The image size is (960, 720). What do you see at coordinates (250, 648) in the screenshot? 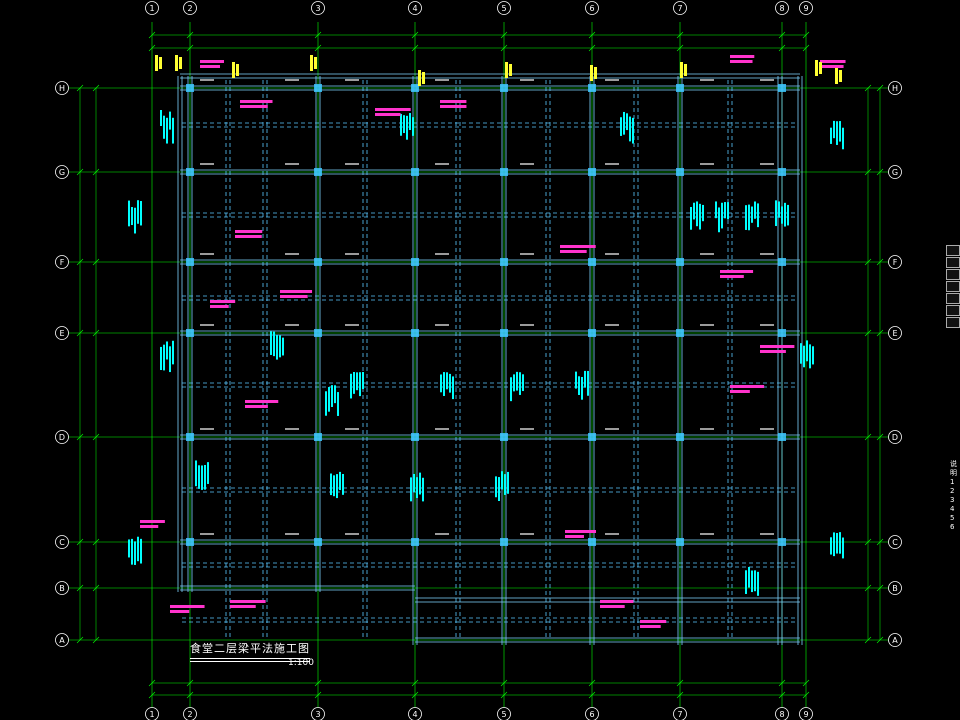
I see `drawing-title: 食堂二层梁平法施工图` at bounding box center [250, 648].